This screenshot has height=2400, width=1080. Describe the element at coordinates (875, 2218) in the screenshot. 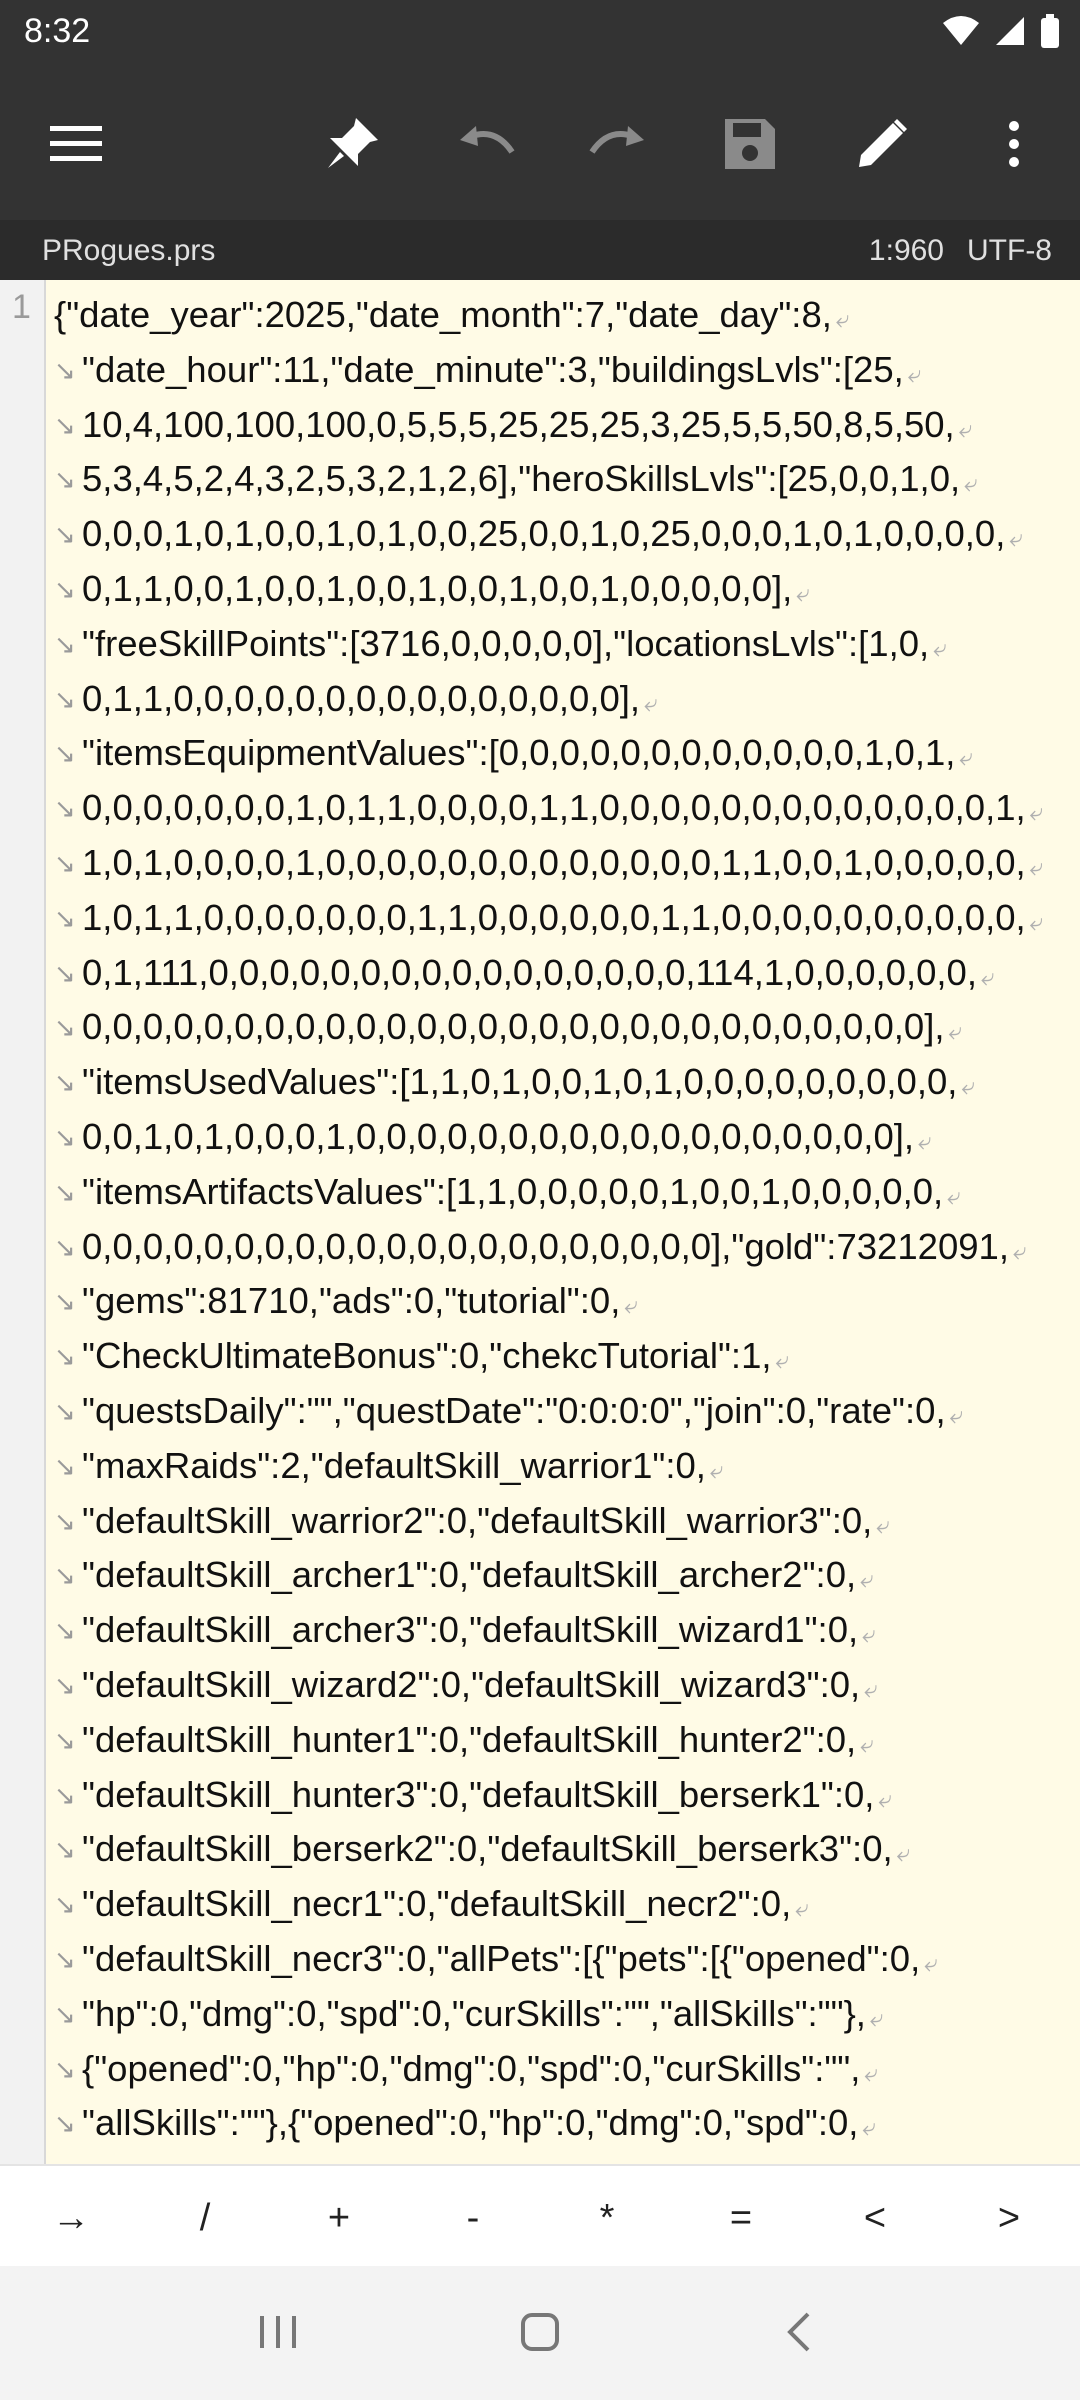

I see `symbol-key: <` at that location.